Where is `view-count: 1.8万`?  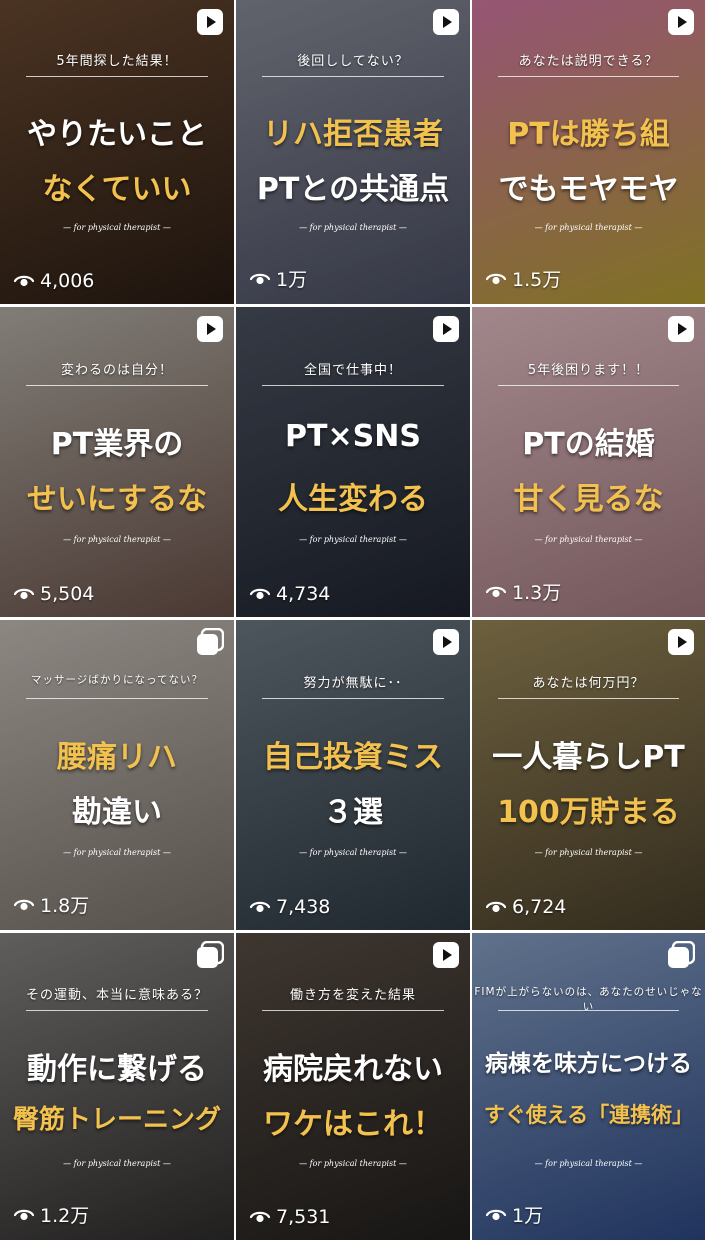
view-count: 1.8万 is located at coordinates (51, 904).